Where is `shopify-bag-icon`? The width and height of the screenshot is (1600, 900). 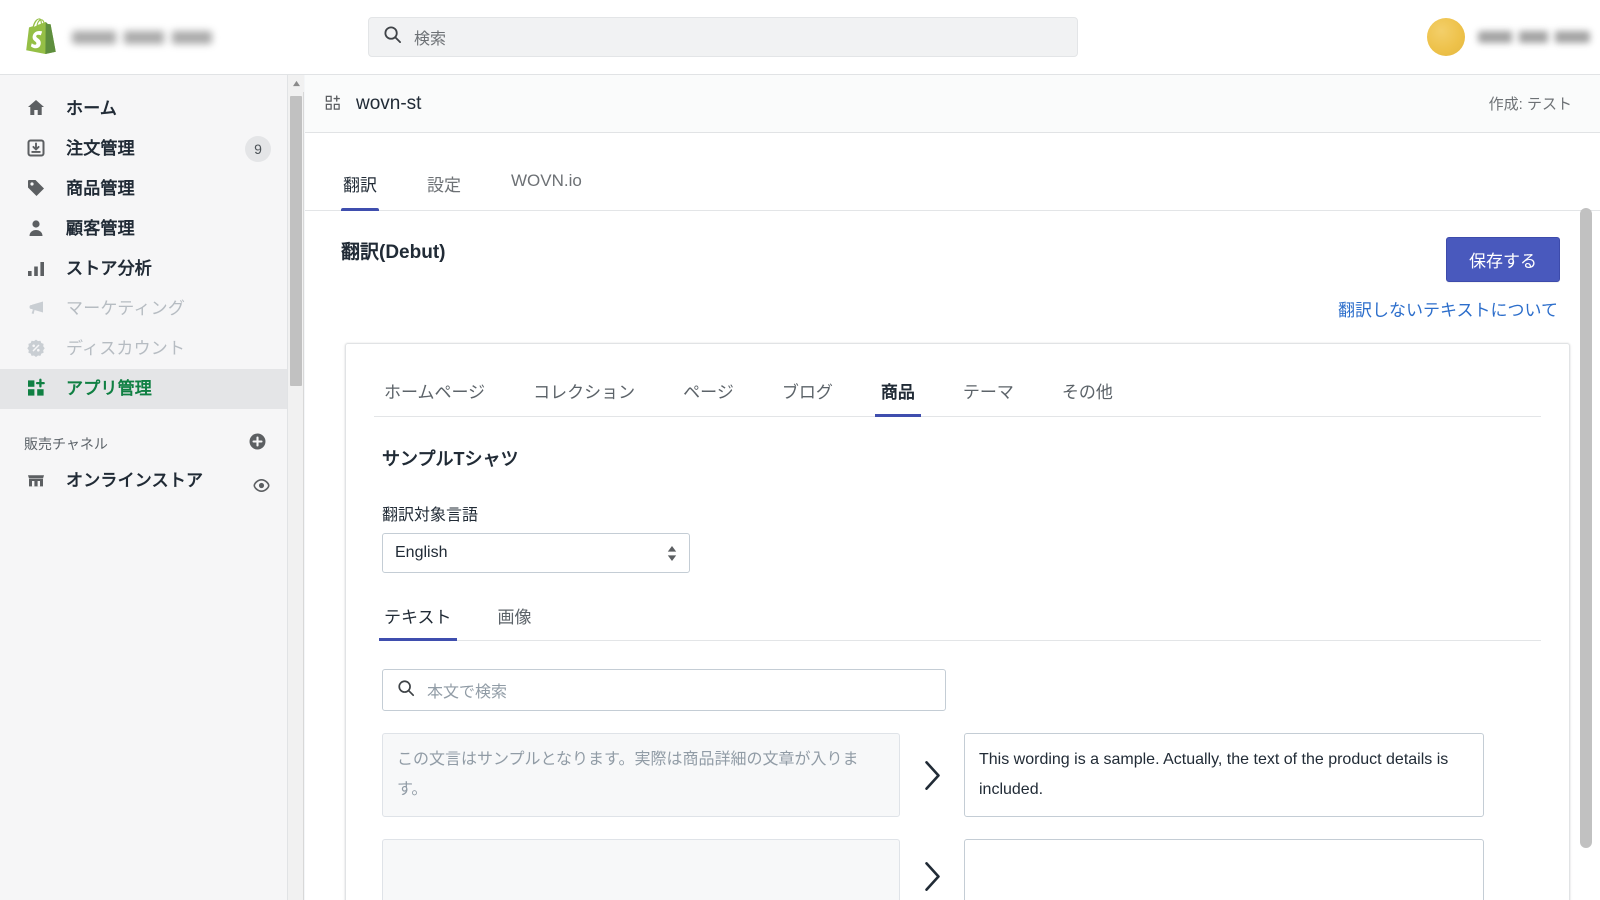 shopify-bag-icon is located at coordinates (41, 37).